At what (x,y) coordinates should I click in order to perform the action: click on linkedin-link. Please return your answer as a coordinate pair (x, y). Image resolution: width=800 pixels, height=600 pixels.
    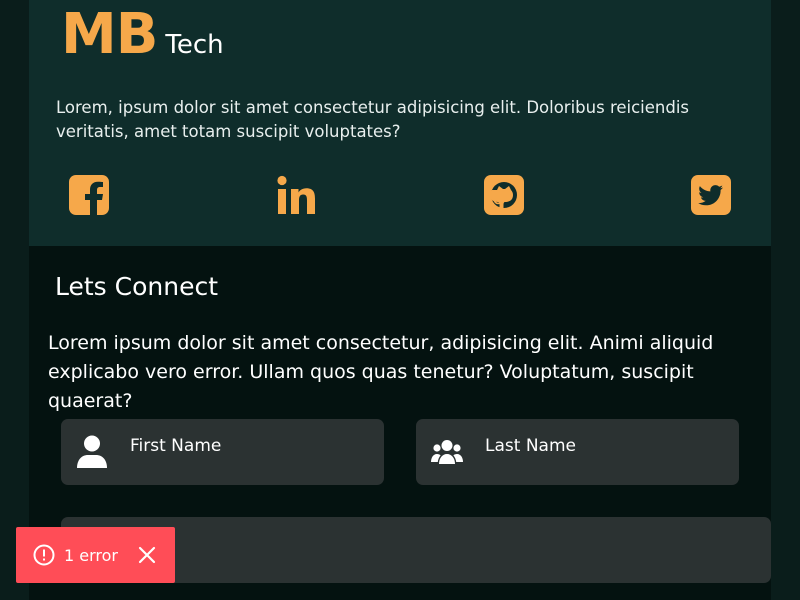
    Looking at the image, I should click on (296, 195).